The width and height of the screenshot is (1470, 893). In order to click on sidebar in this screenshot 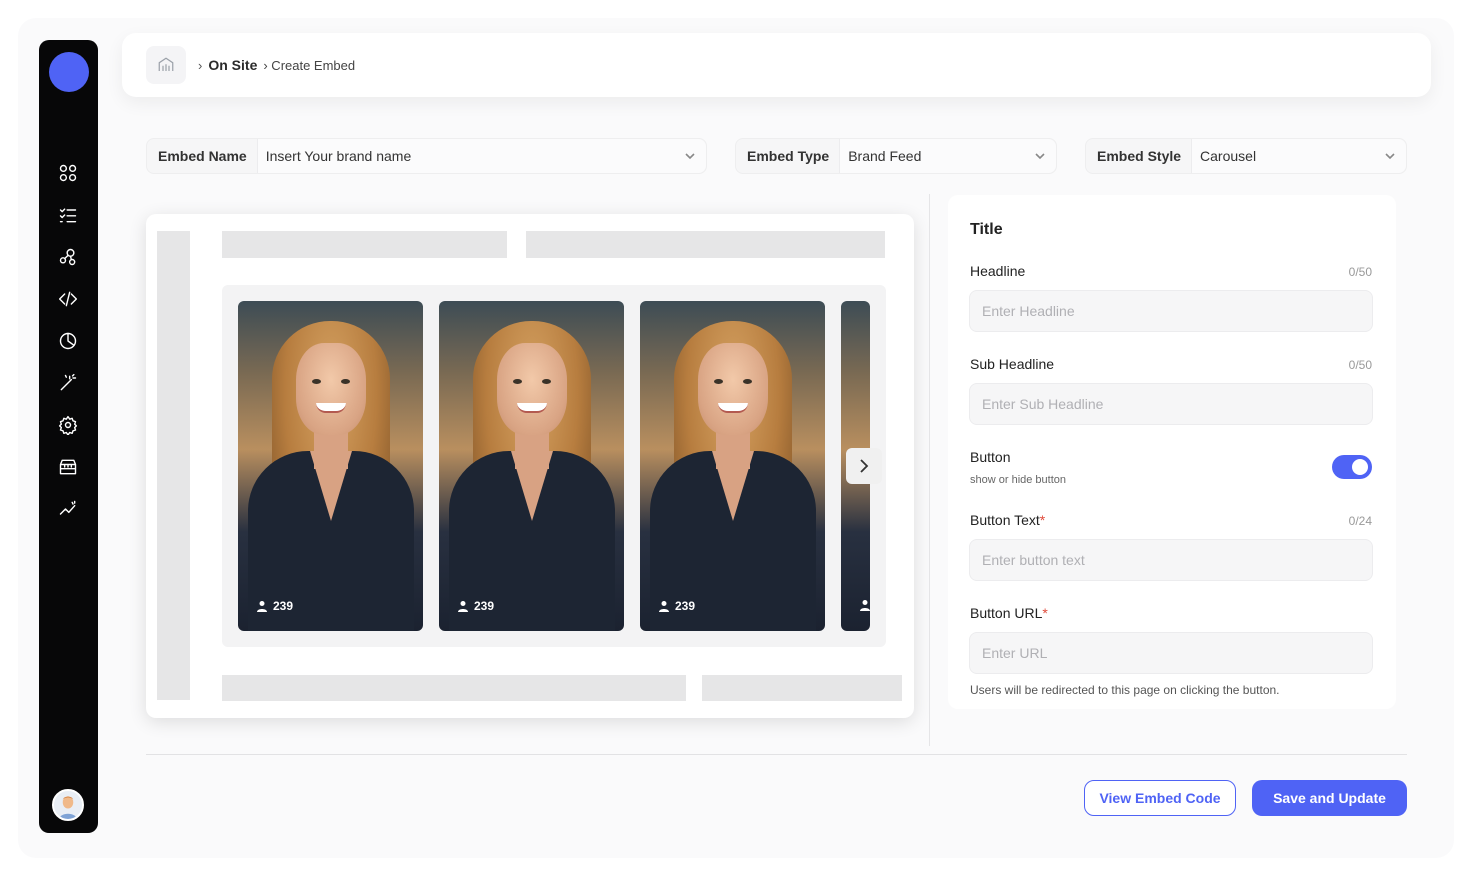, I will do `click(68, 436)`.